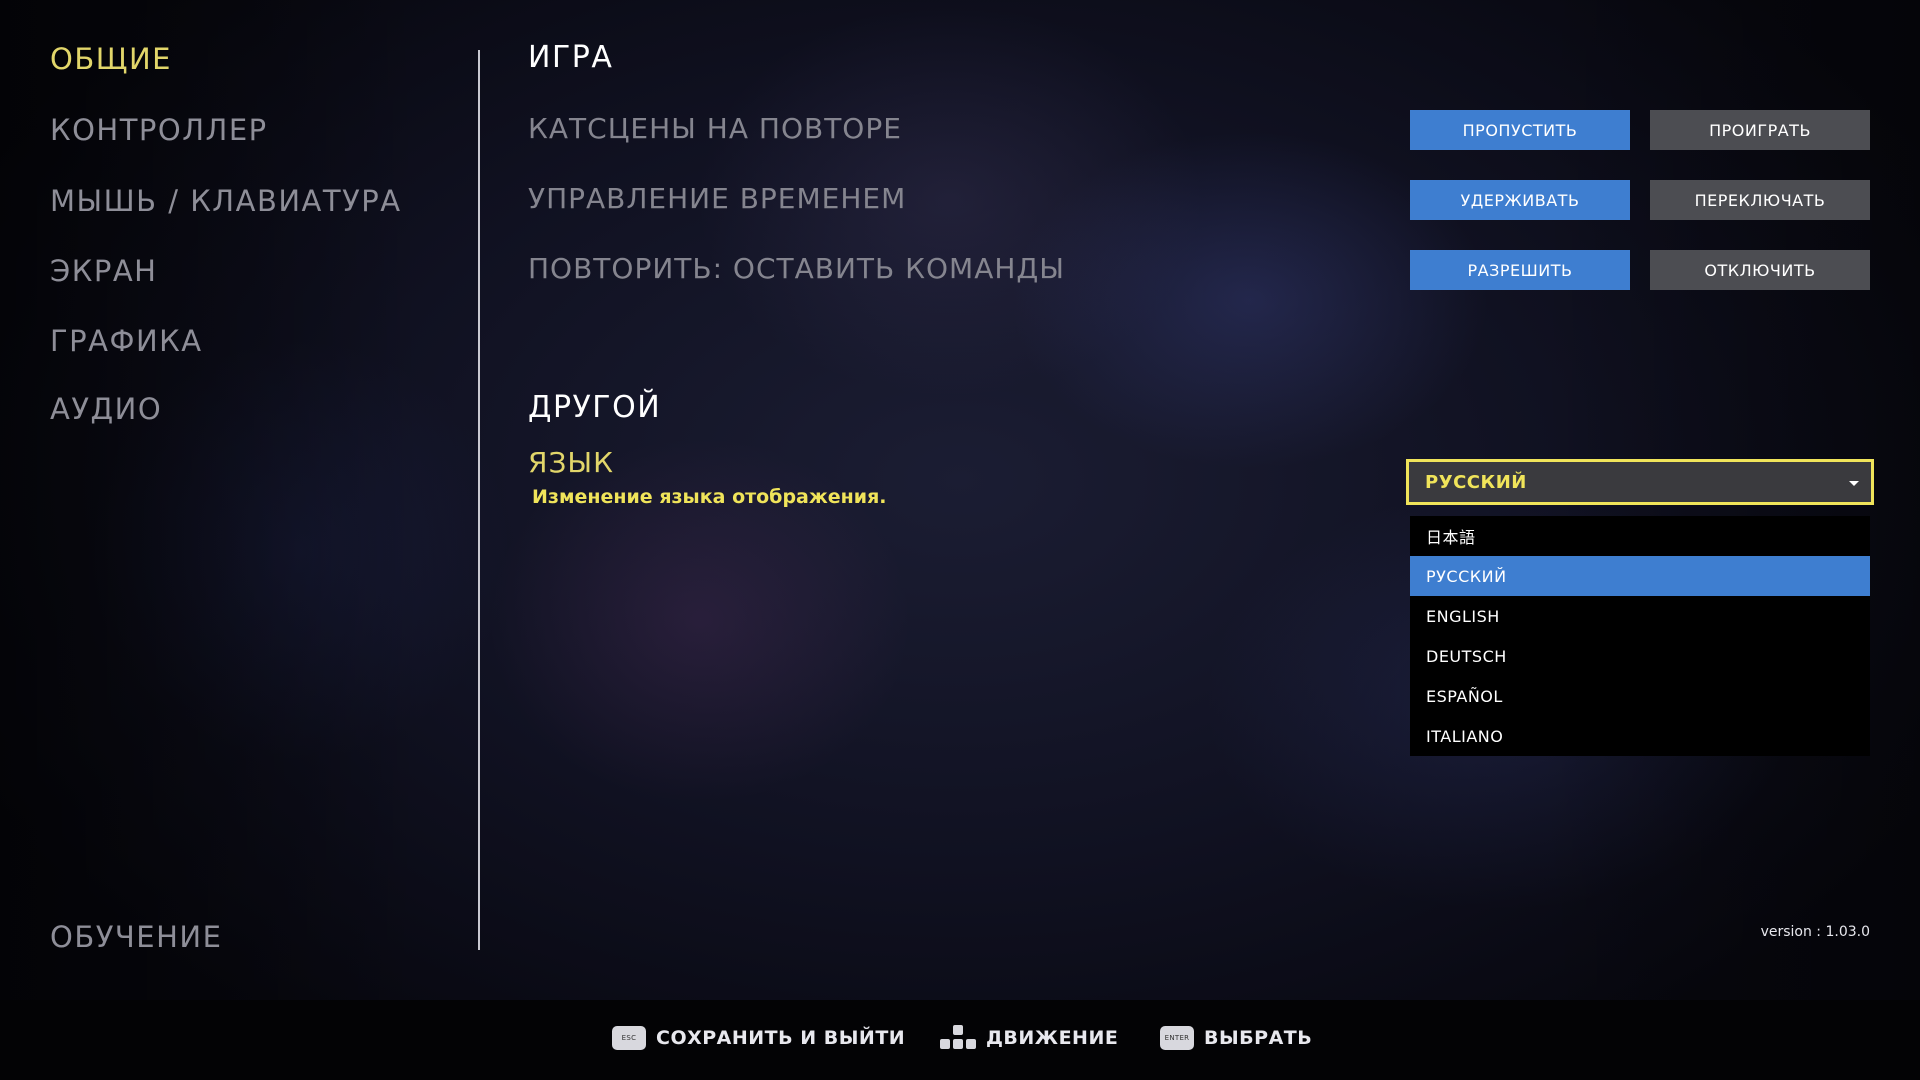 The image size is (1920, 1080). What do you see at coordinates (1760, 130) in the screenshot?
I see `cutscenes-play-button: ПРОИГРАТЬ` at bounding box center [1760, 130].